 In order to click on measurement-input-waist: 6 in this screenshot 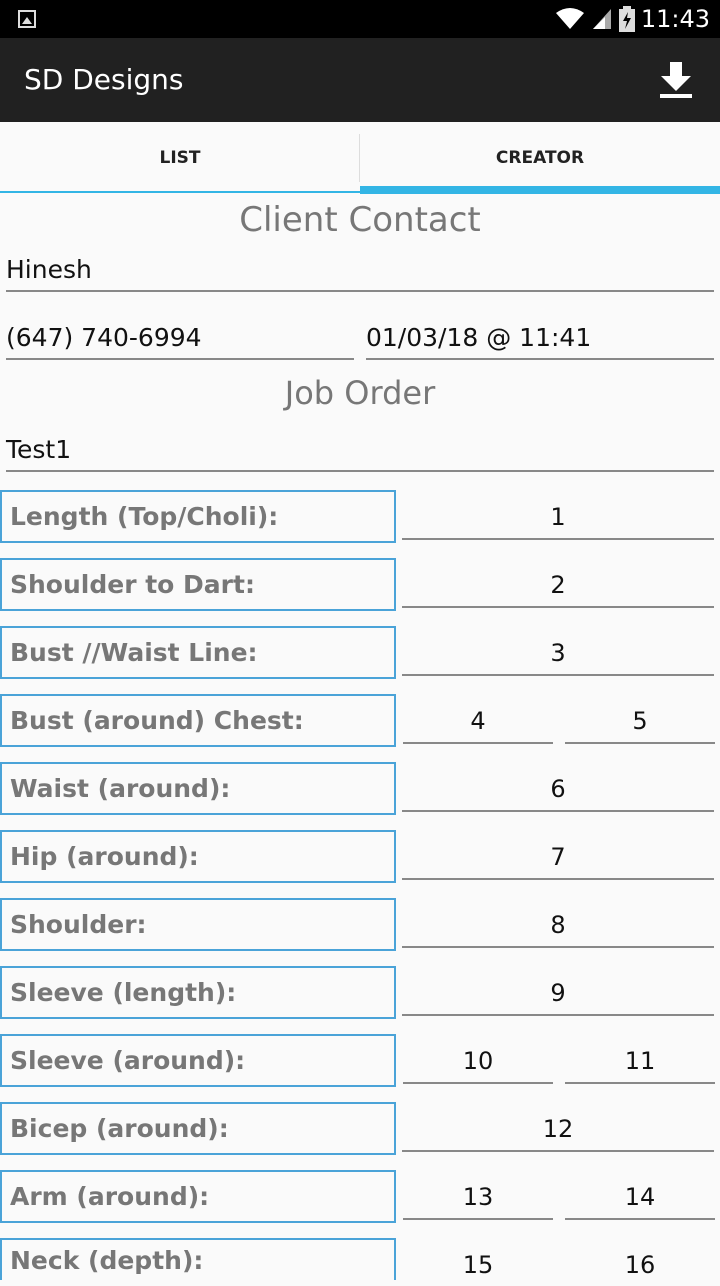, I will do `click(558, 790)`.